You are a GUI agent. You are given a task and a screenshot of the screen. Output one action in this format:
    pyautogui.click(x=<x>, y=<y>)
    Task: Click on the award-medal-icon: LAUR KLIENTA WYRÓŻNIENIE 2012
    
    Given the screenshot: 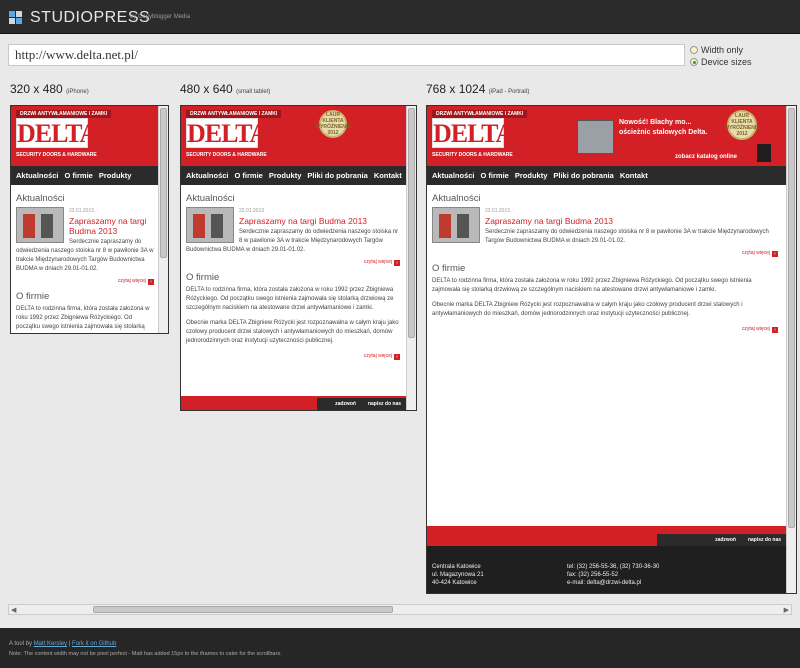 What is the action you would take?
    pyautogui.click(x=742, y=125)
    